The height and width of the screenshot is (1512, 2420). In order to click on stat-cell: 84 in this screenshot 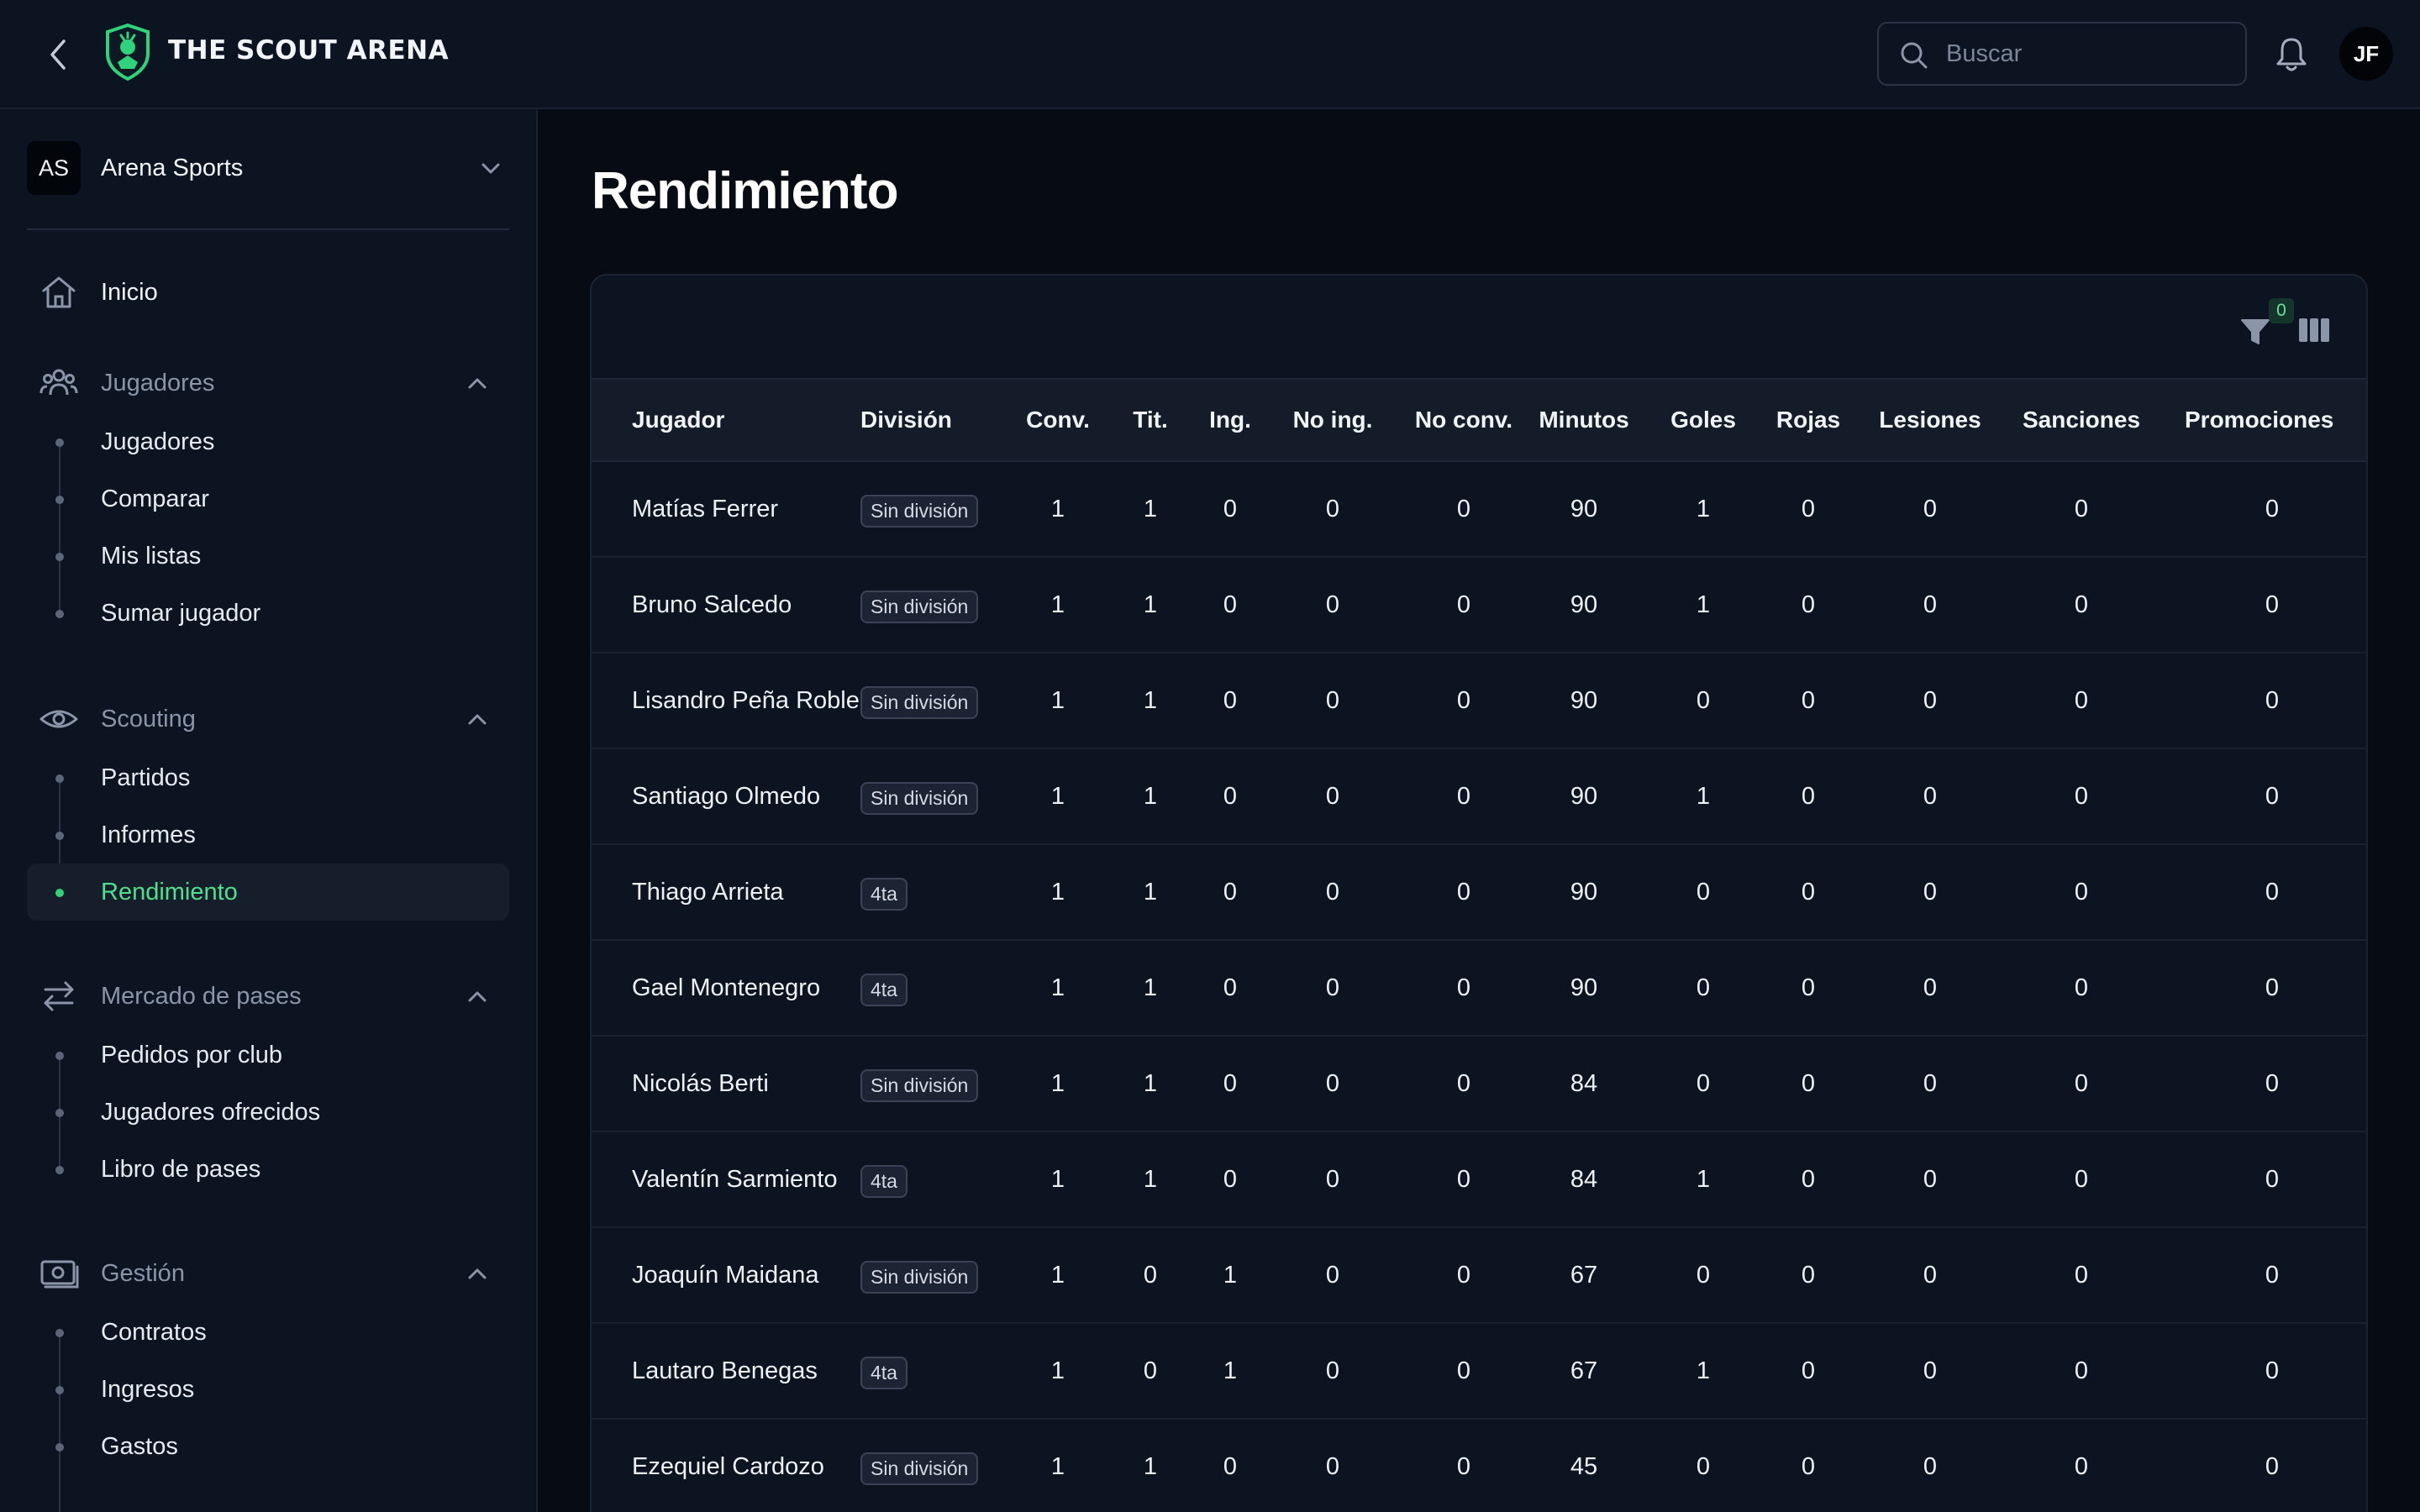, I will do `click(1584, 1083)`.